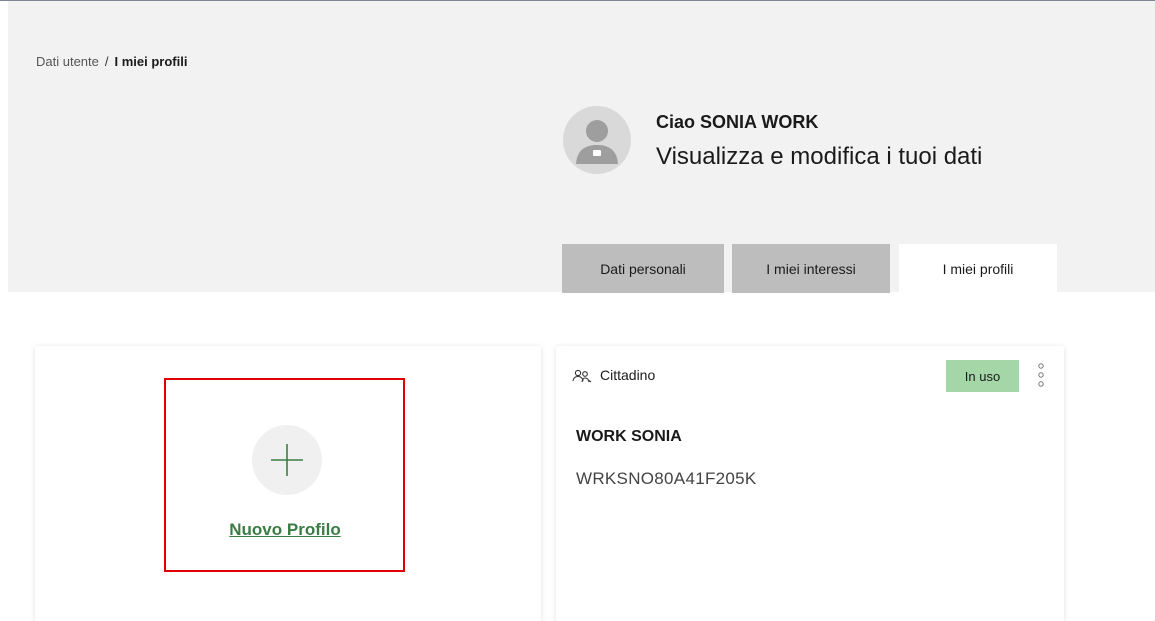  Describe the element at coordinates (629, 436) in the screenshot. I see `profile-name: WORK SONIA` at that location.